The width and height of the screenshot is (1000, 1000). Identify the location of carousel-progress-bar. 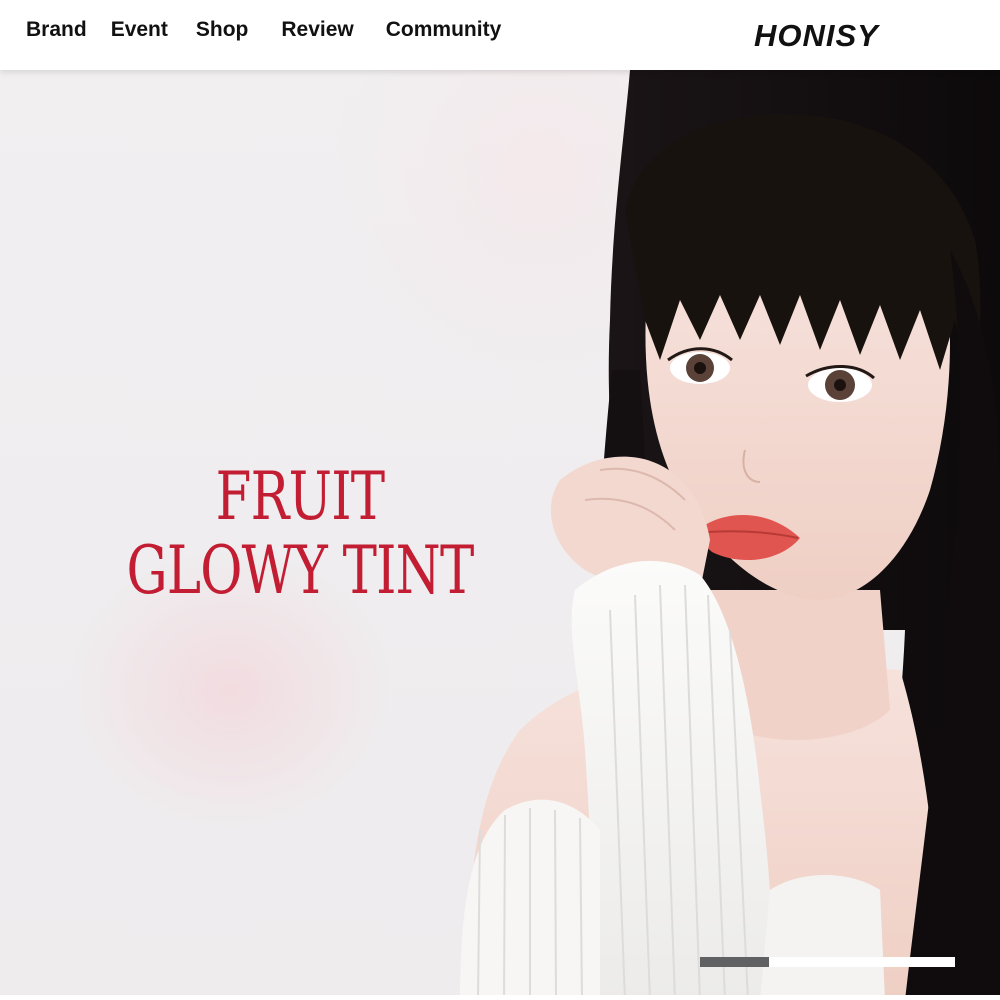
(827, 962).